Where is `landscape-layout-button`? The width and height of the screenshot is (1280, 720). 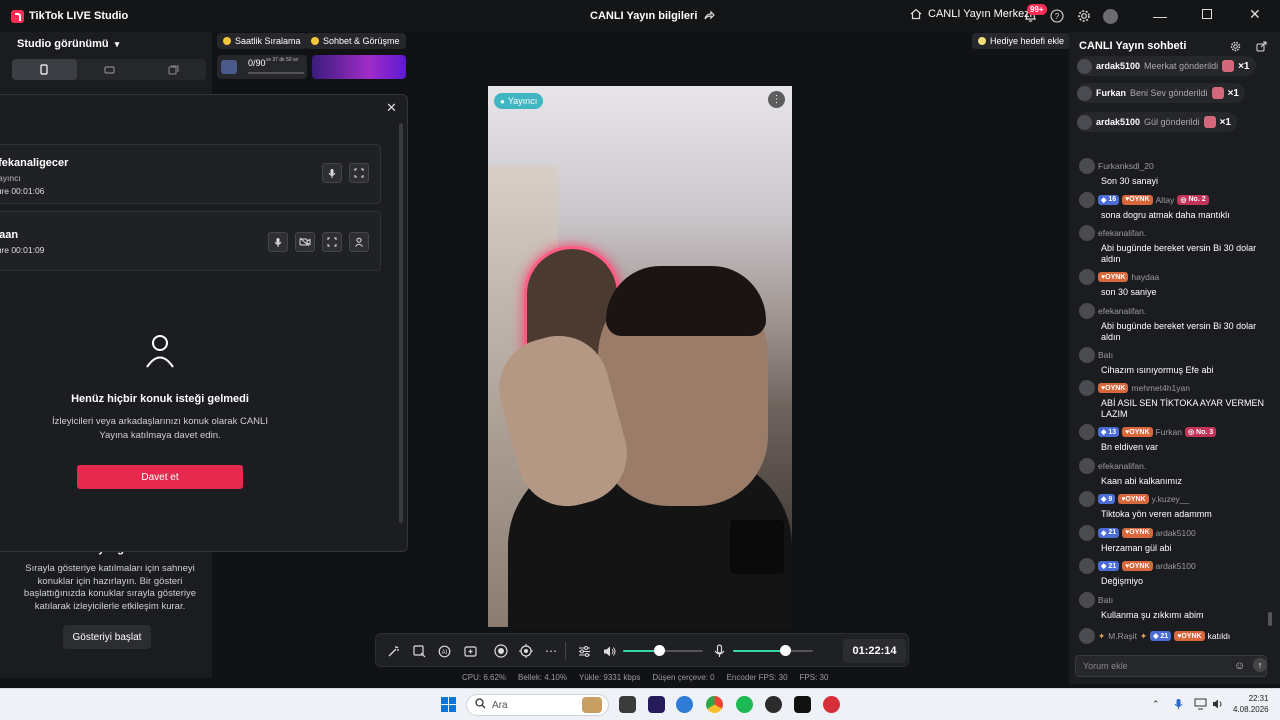 landscape-layout-button is located at coordinates (109, 69).